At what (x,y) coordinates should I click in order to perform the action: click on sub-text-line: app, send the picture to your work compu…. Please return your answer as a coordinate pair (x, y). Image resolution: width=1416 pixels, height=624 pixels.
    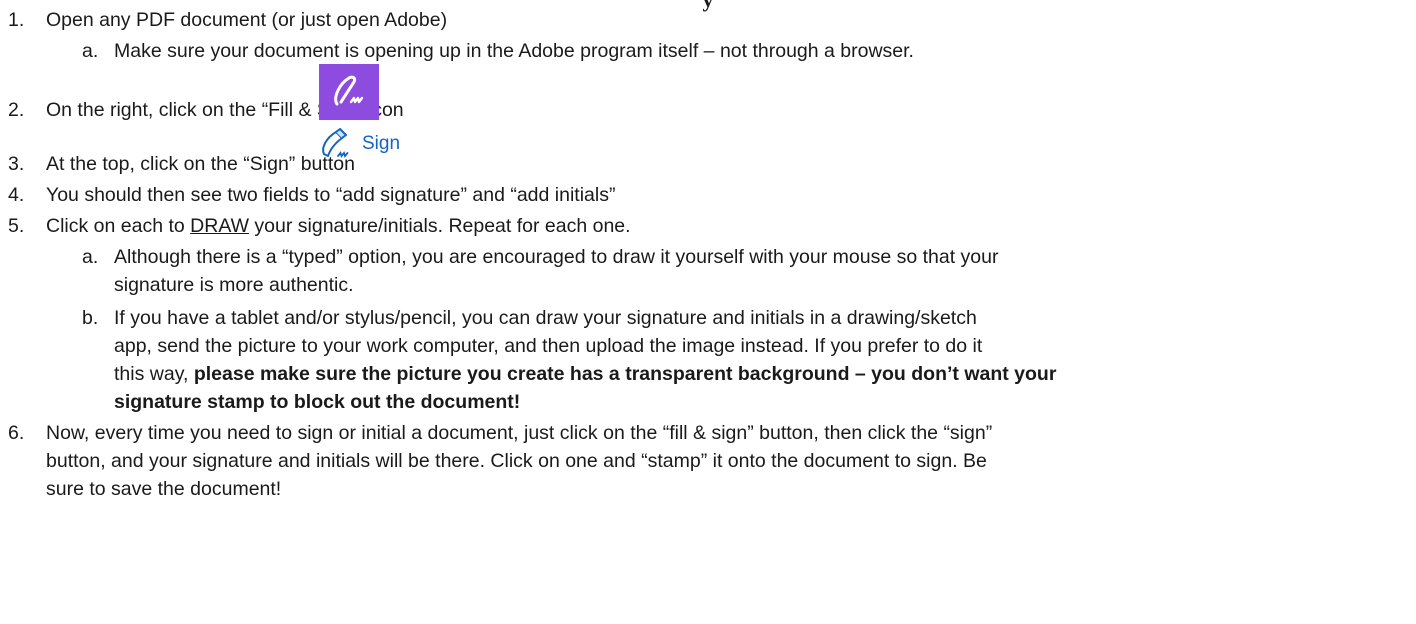
    Looking at the image, I should click on (548, 346).